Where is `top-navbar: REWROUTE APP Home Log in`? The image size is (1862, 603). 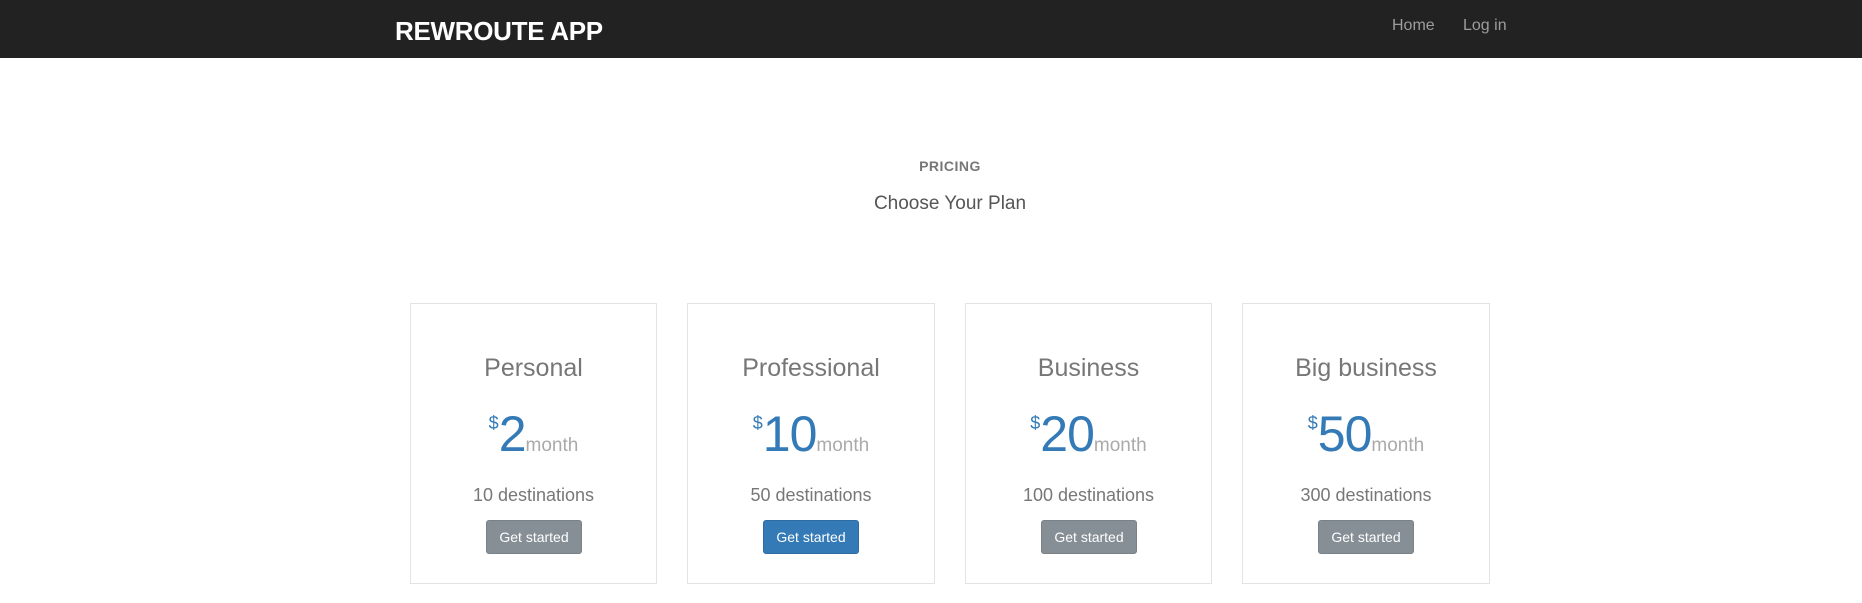
top-navbar: REWROUTE APP Home Log in is located at coordinates (931, 29).